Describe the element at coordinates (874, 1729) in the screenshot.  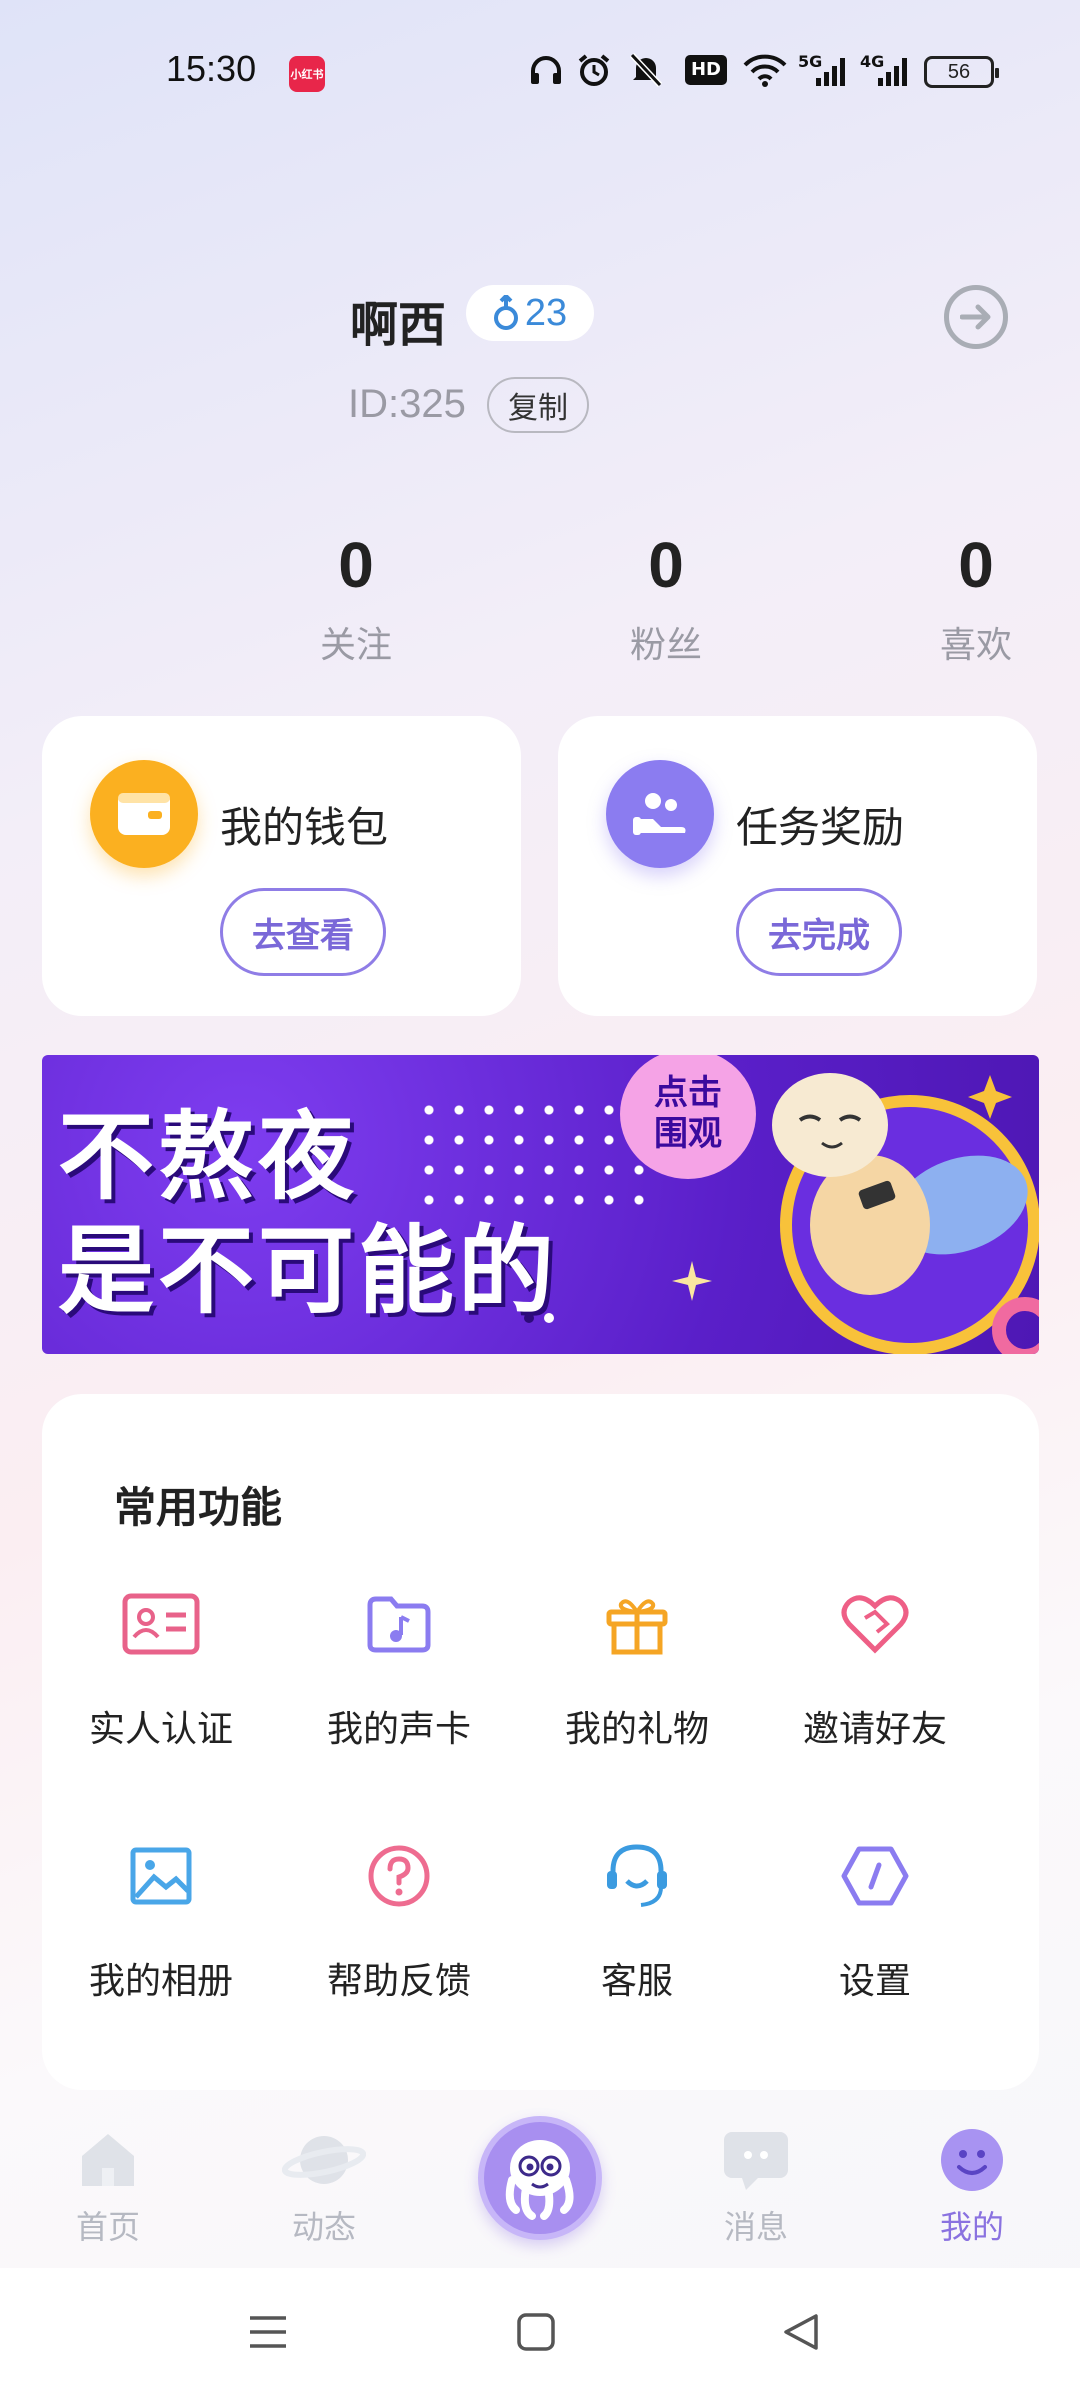
I see `function-label: 邀请好友` at that location.